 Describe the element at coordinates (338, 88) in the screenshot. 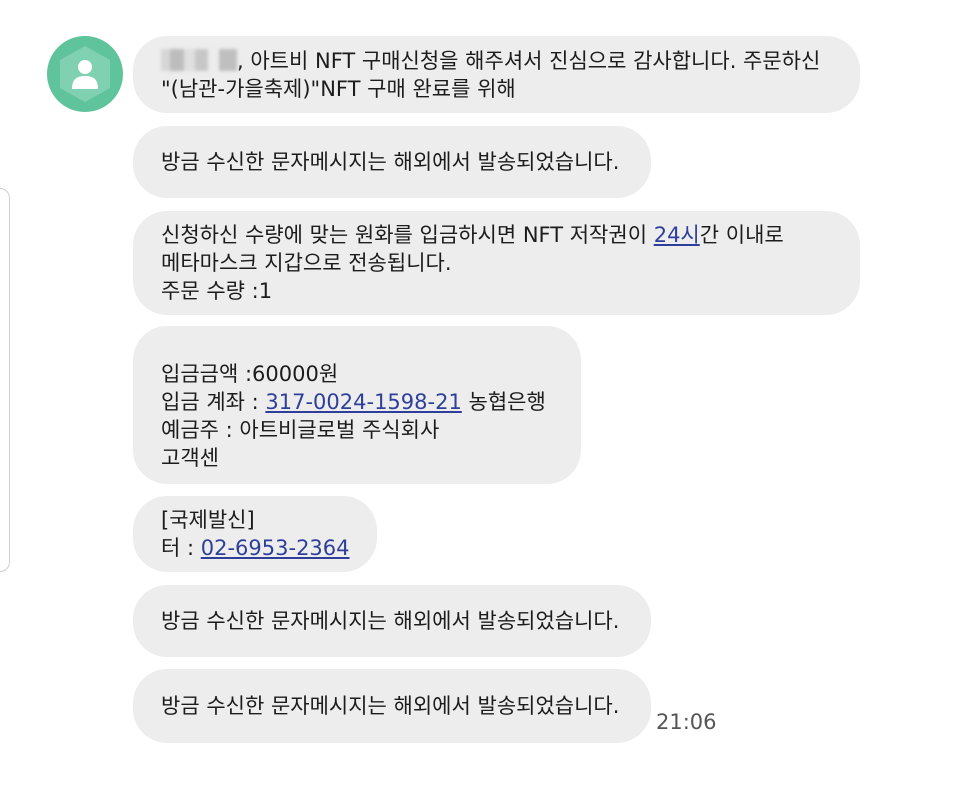

I see `message-line: "(남관-가을축제)"NFT 구매 완료를 위해` at that location.